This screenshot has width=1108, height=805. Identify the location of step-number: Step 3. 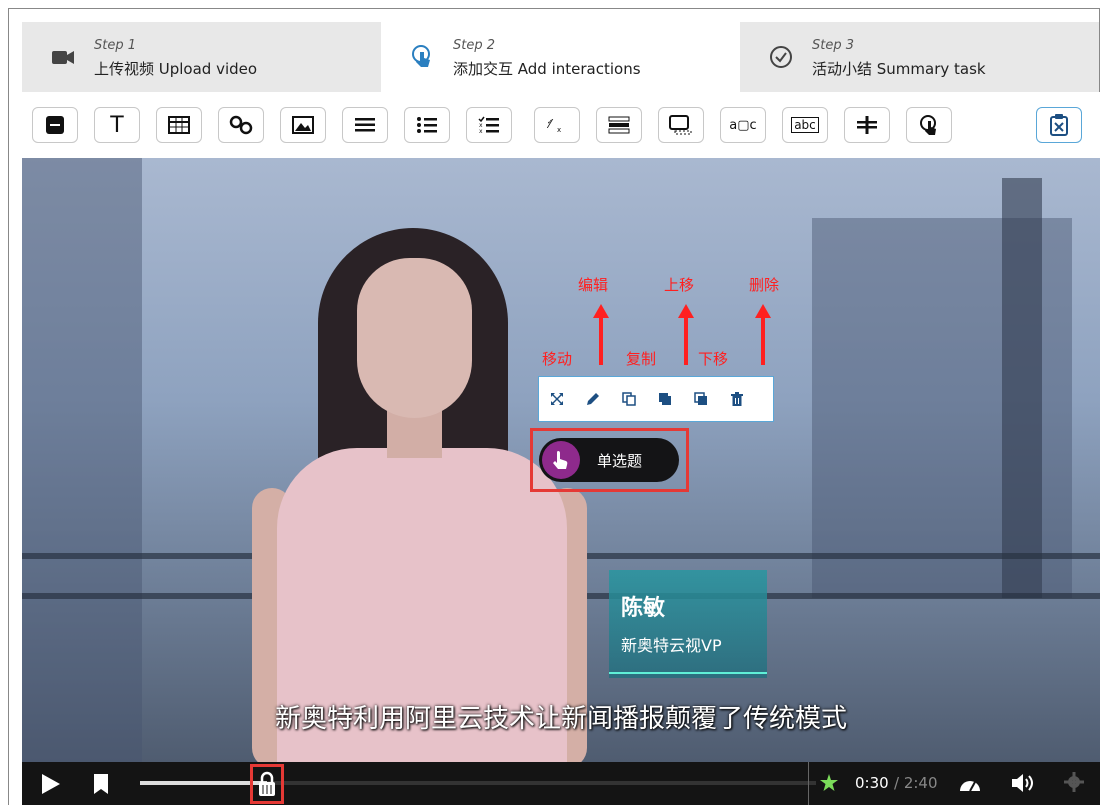
(833, 45).